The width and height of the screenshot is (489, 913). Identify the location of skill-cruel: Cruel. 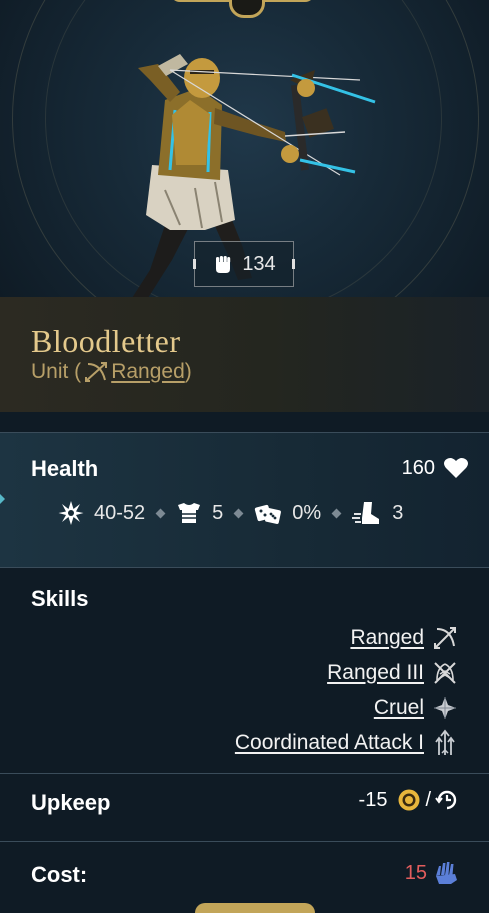
(416, 707).